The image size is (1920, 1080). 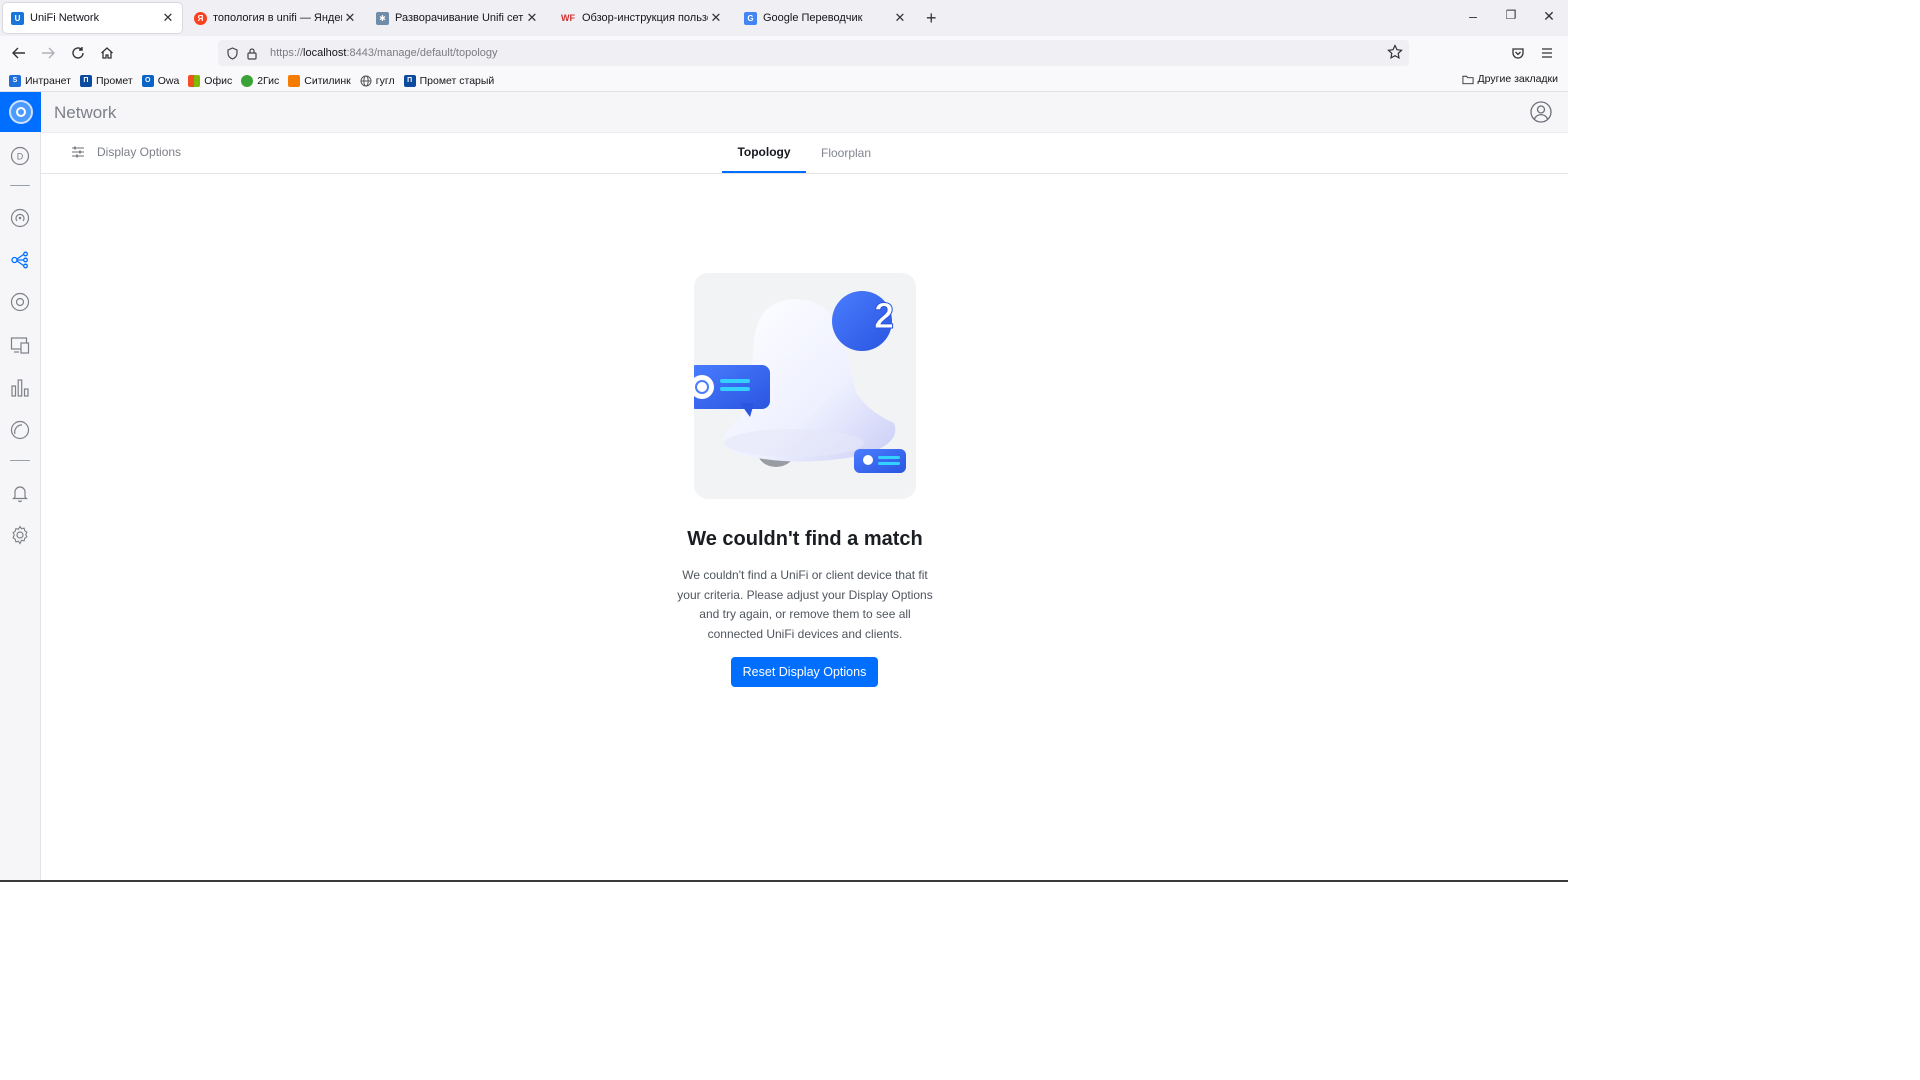 I want to click on bookmark-intranet: S Интранет, so click(x=40, y=80).